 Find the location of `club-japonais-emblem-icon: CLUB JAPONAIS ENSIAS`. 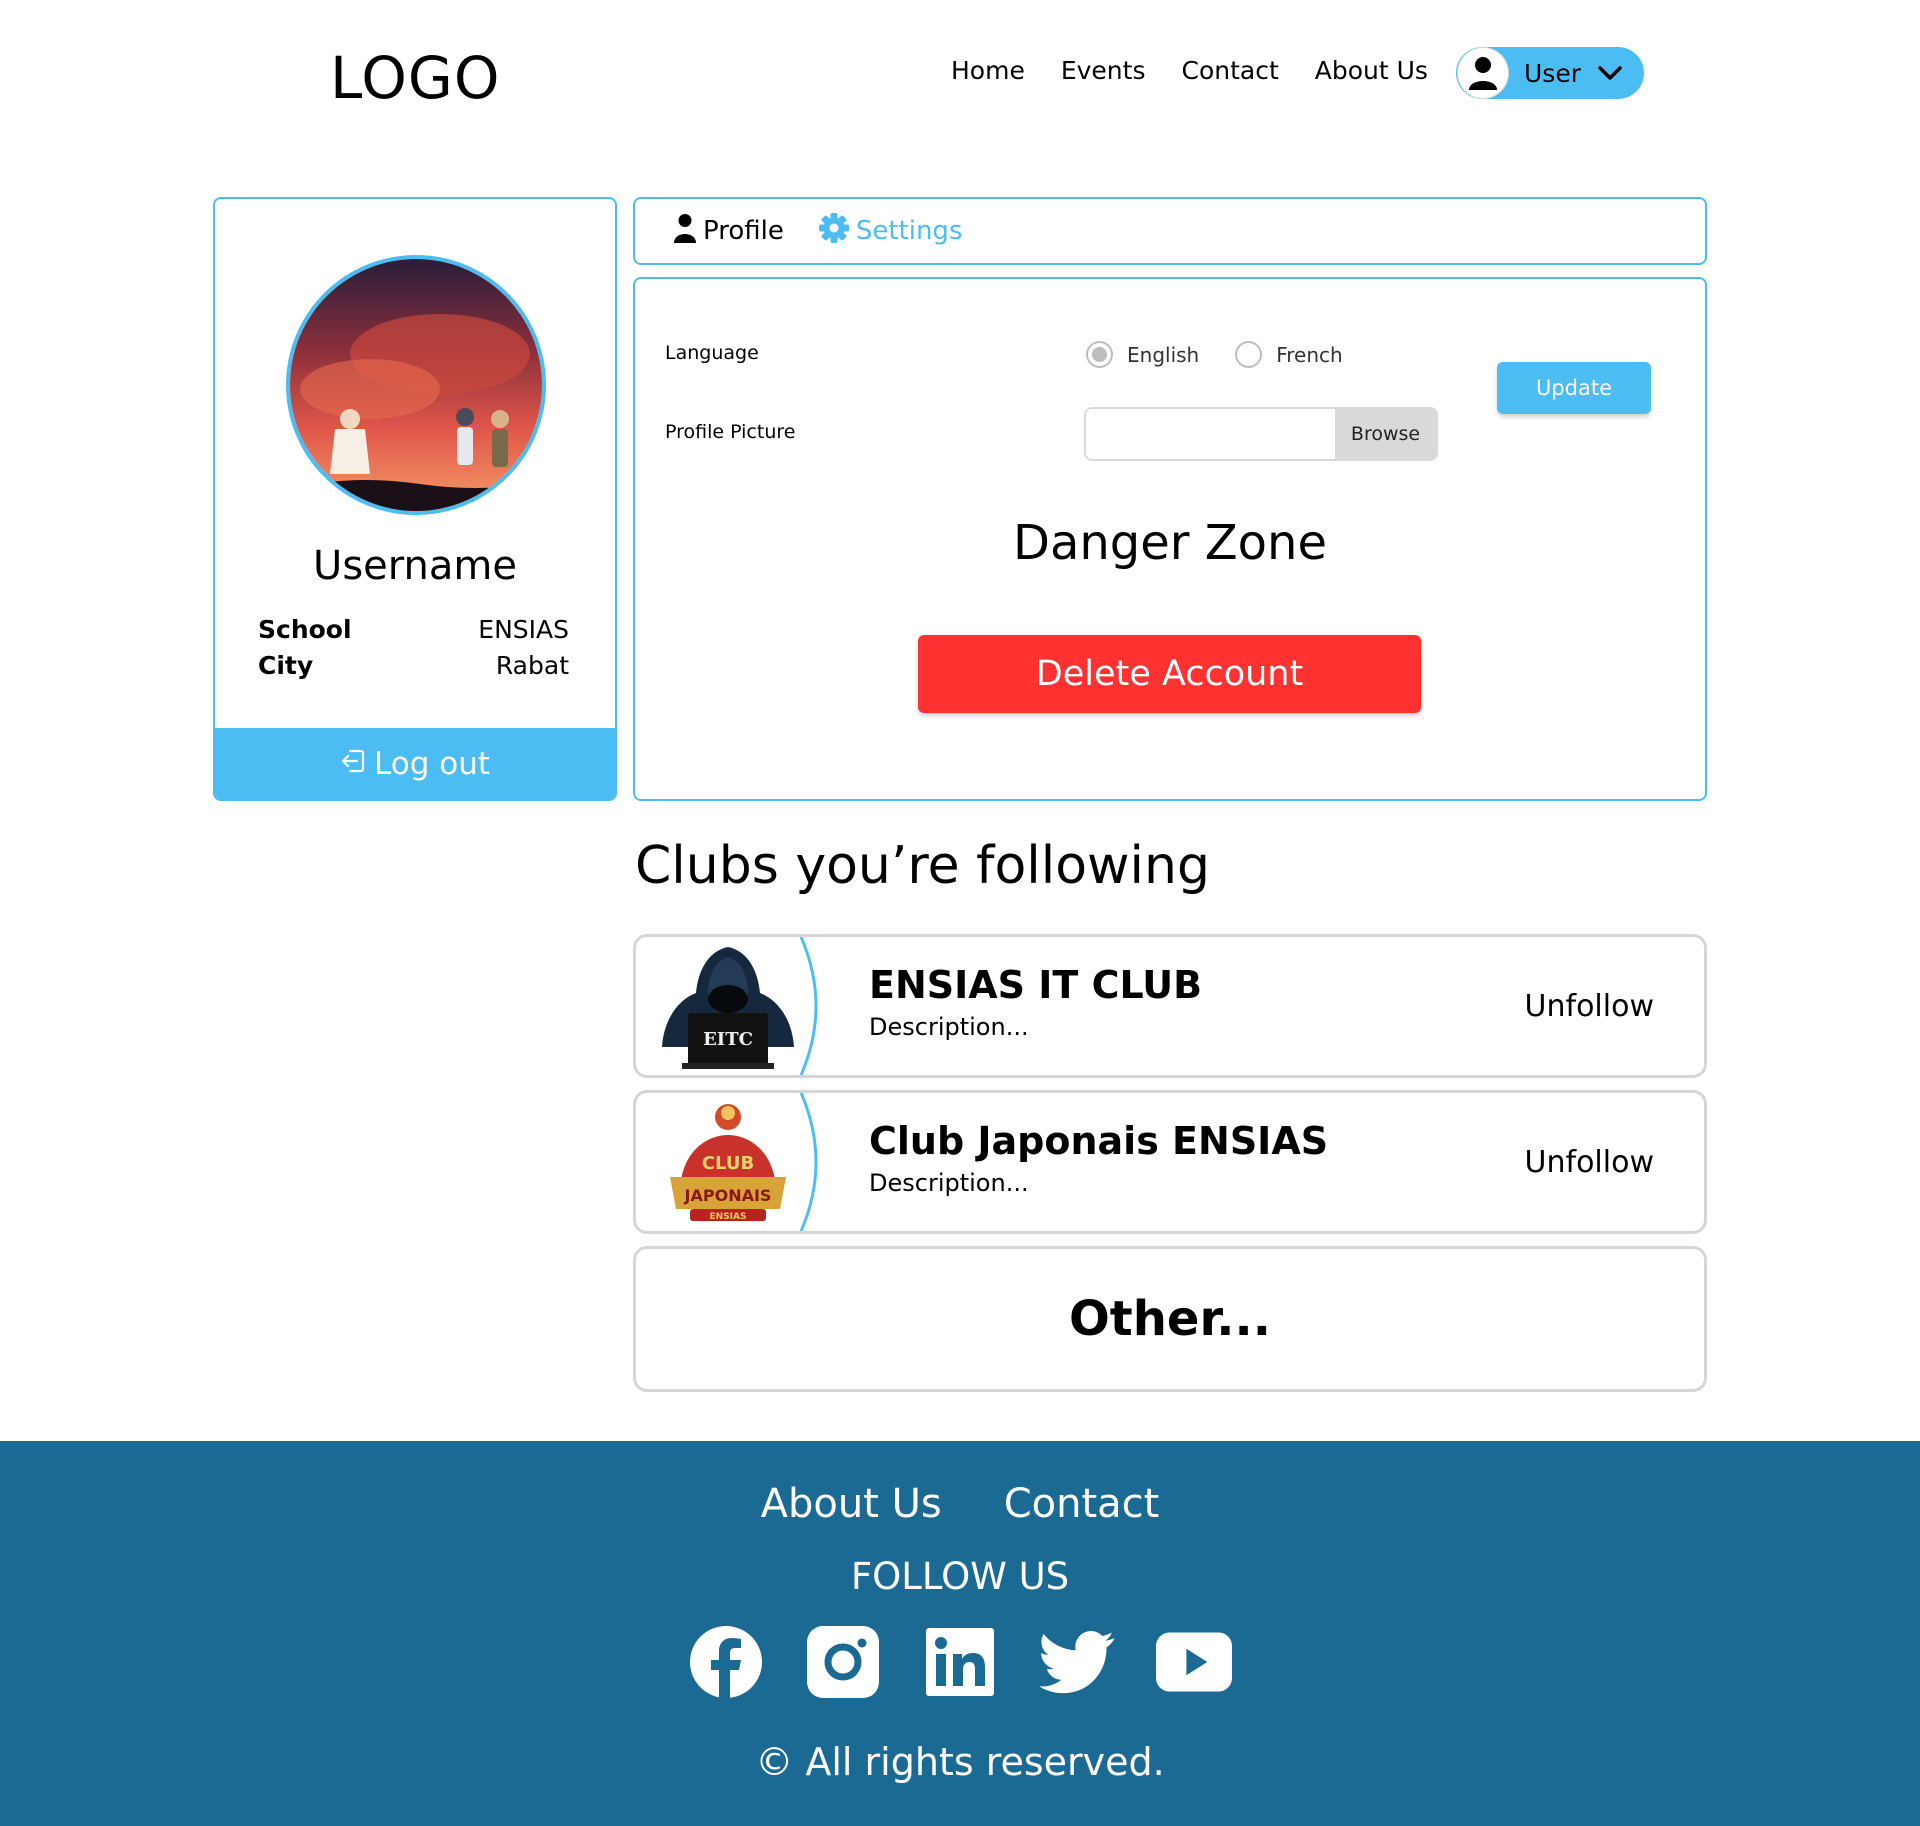

club-japonais-emblem-icon: CLUB JAPONAIS ENSIAS is located at coordinates (731, 1162).